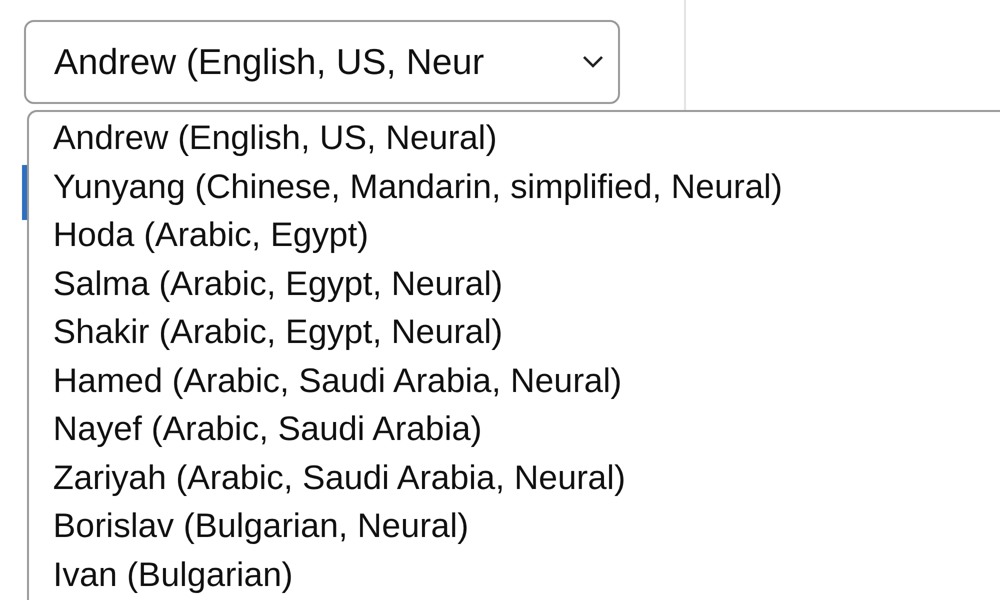  I want to click on dropdown-option: Andrew (English, US, Neural), so click(275, 138).